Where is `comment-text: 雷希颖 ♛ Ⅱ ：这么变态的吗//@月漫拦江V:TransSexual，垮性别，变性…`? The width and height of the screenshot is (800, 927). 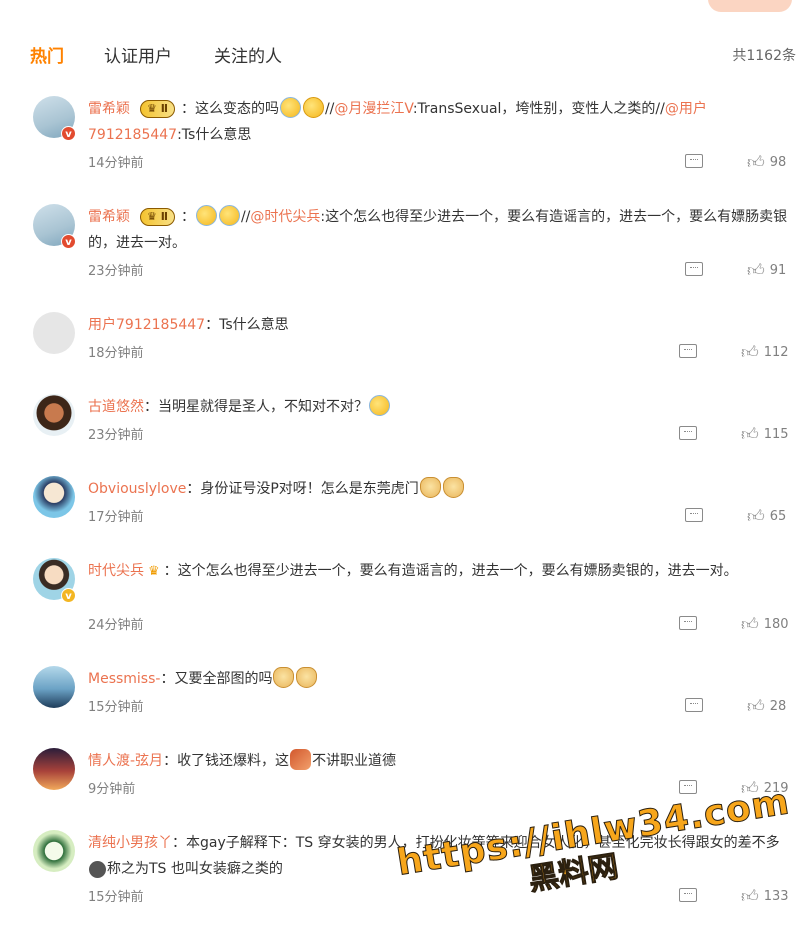 comment-text: 雷希颖 ♛ Ⅱ ：这么变态的吗//@月漫拦江V:TransSexual，垮性别，变性… is located at coordinates (438, 122).